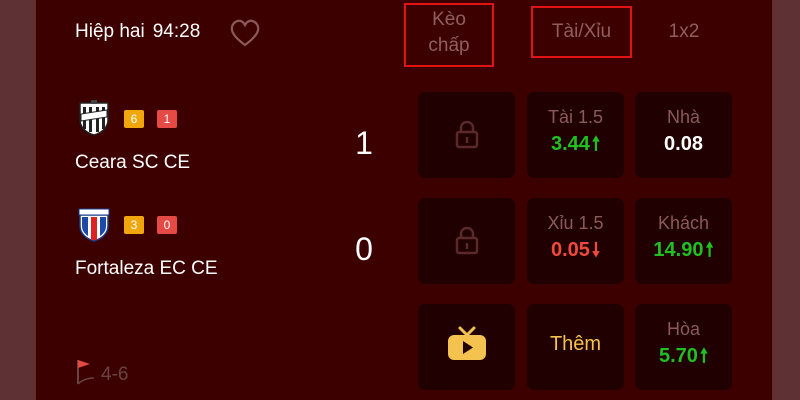  What do you see at coordinates (134, 225) in the screenshot?
I see `yellow-card-count: 3` at bounding box center [134, 225].